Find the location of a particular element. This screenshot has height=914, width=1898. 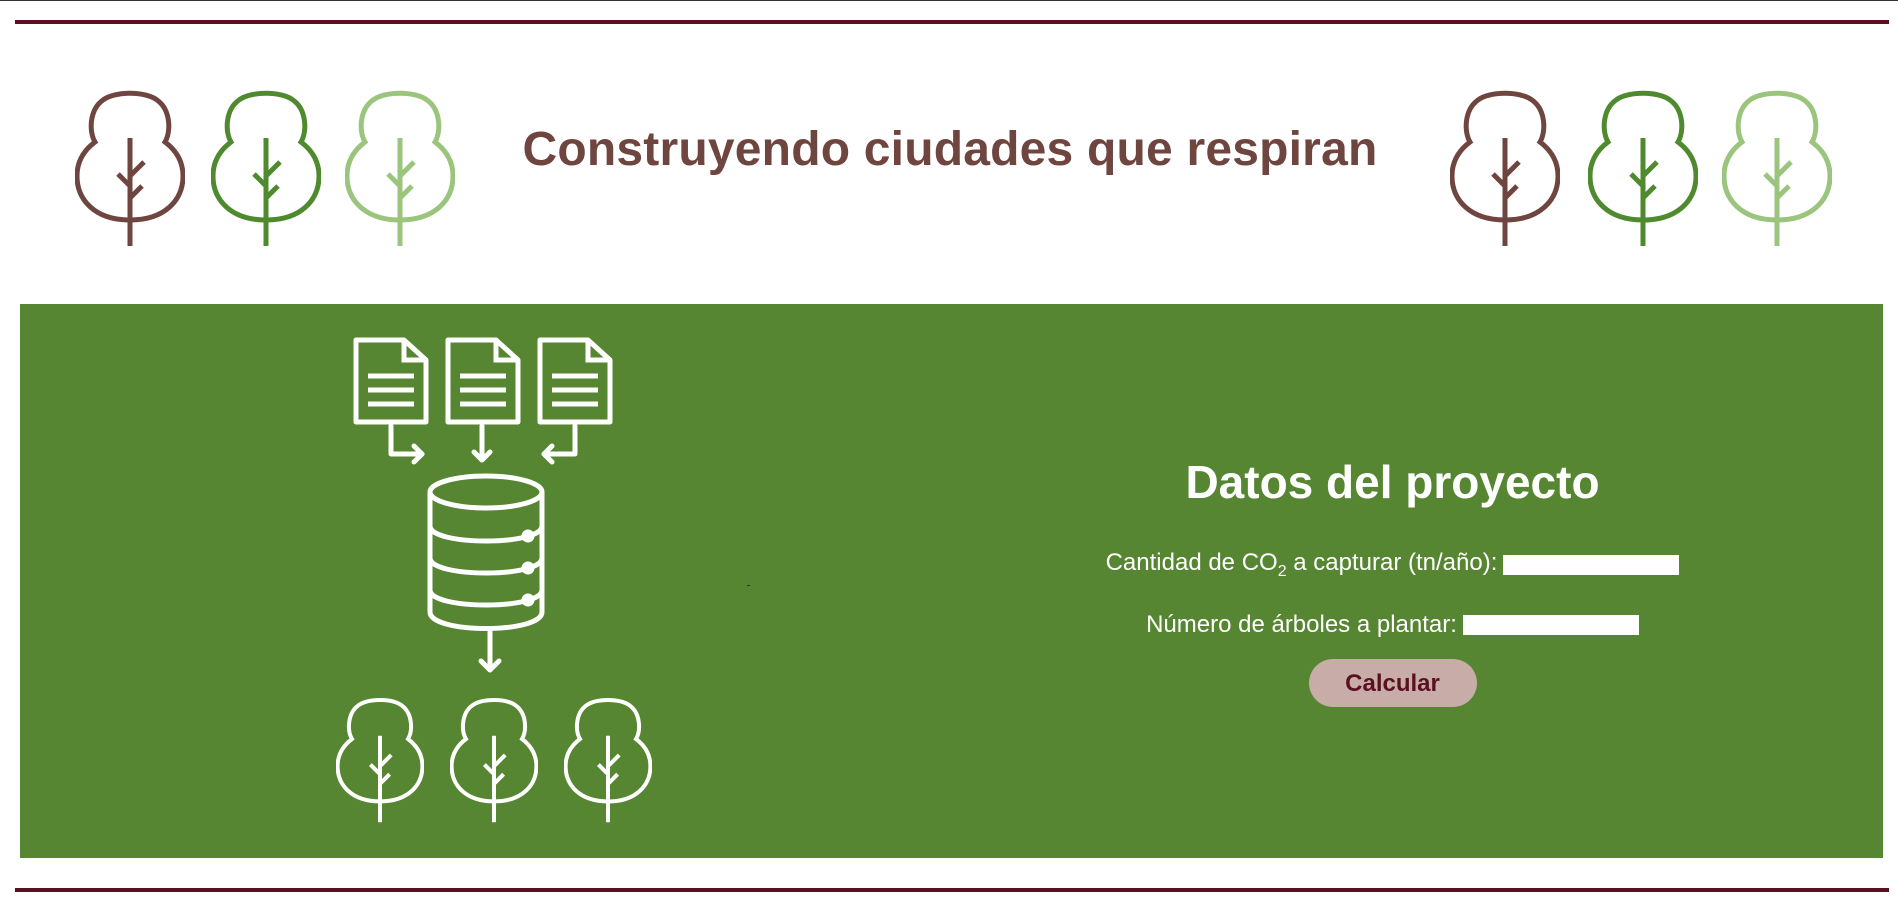

page-title: Construyendo ciudades que respiran is located at coordinates (950, 149).